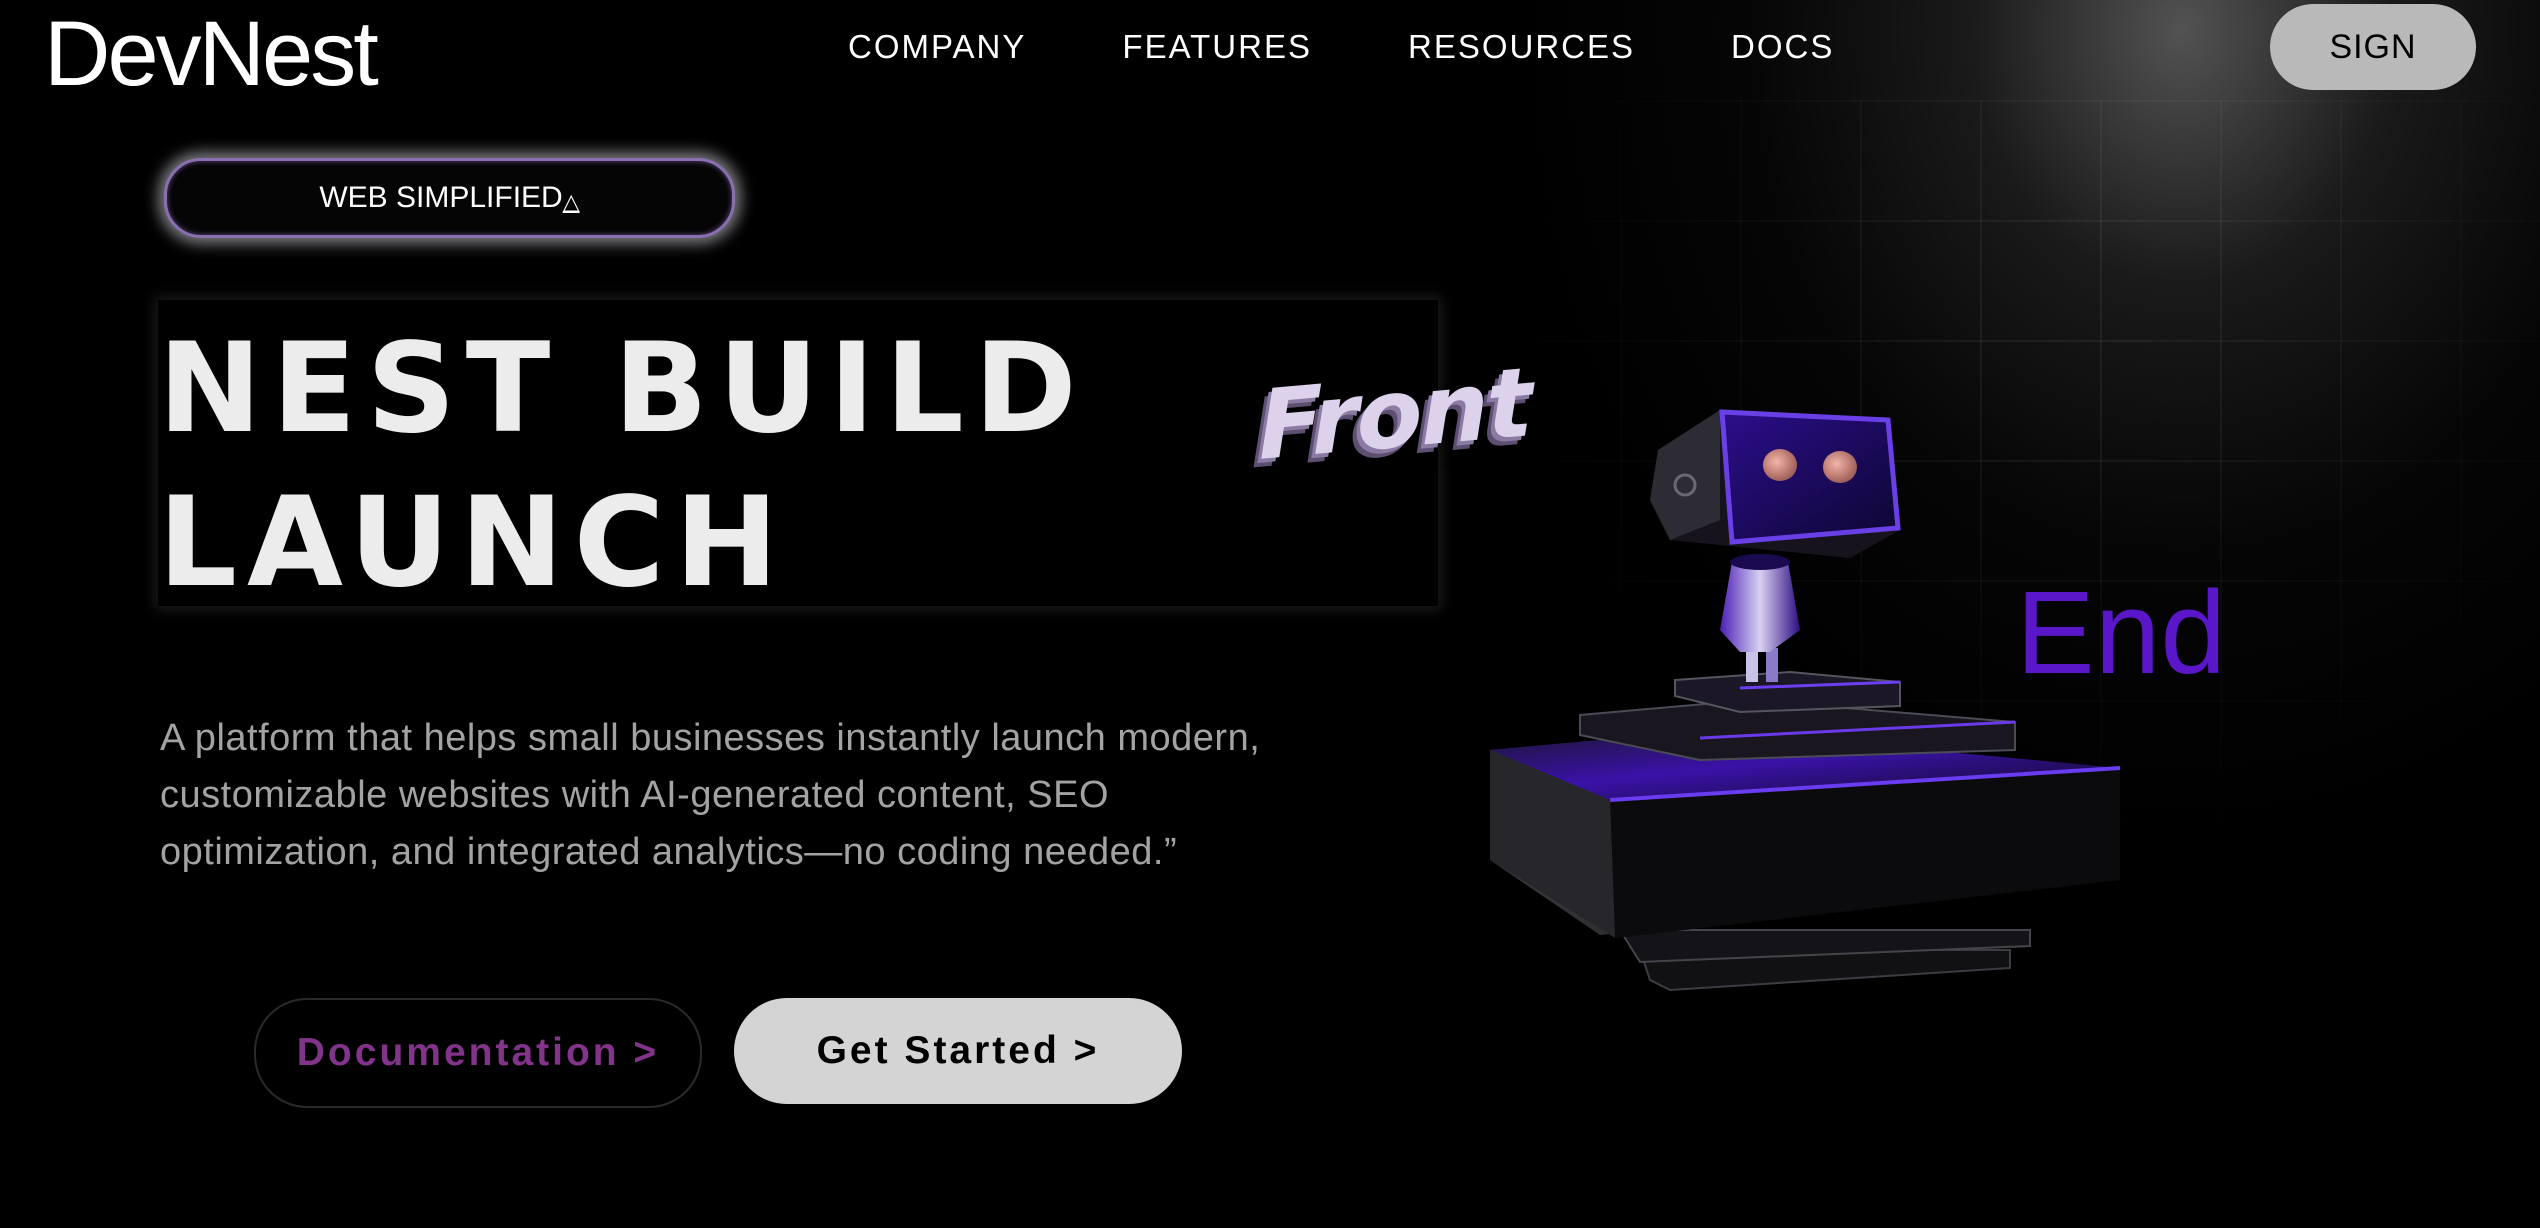  I want to click on headline: NEST BUILD LAUNCH, so click(622, 466).